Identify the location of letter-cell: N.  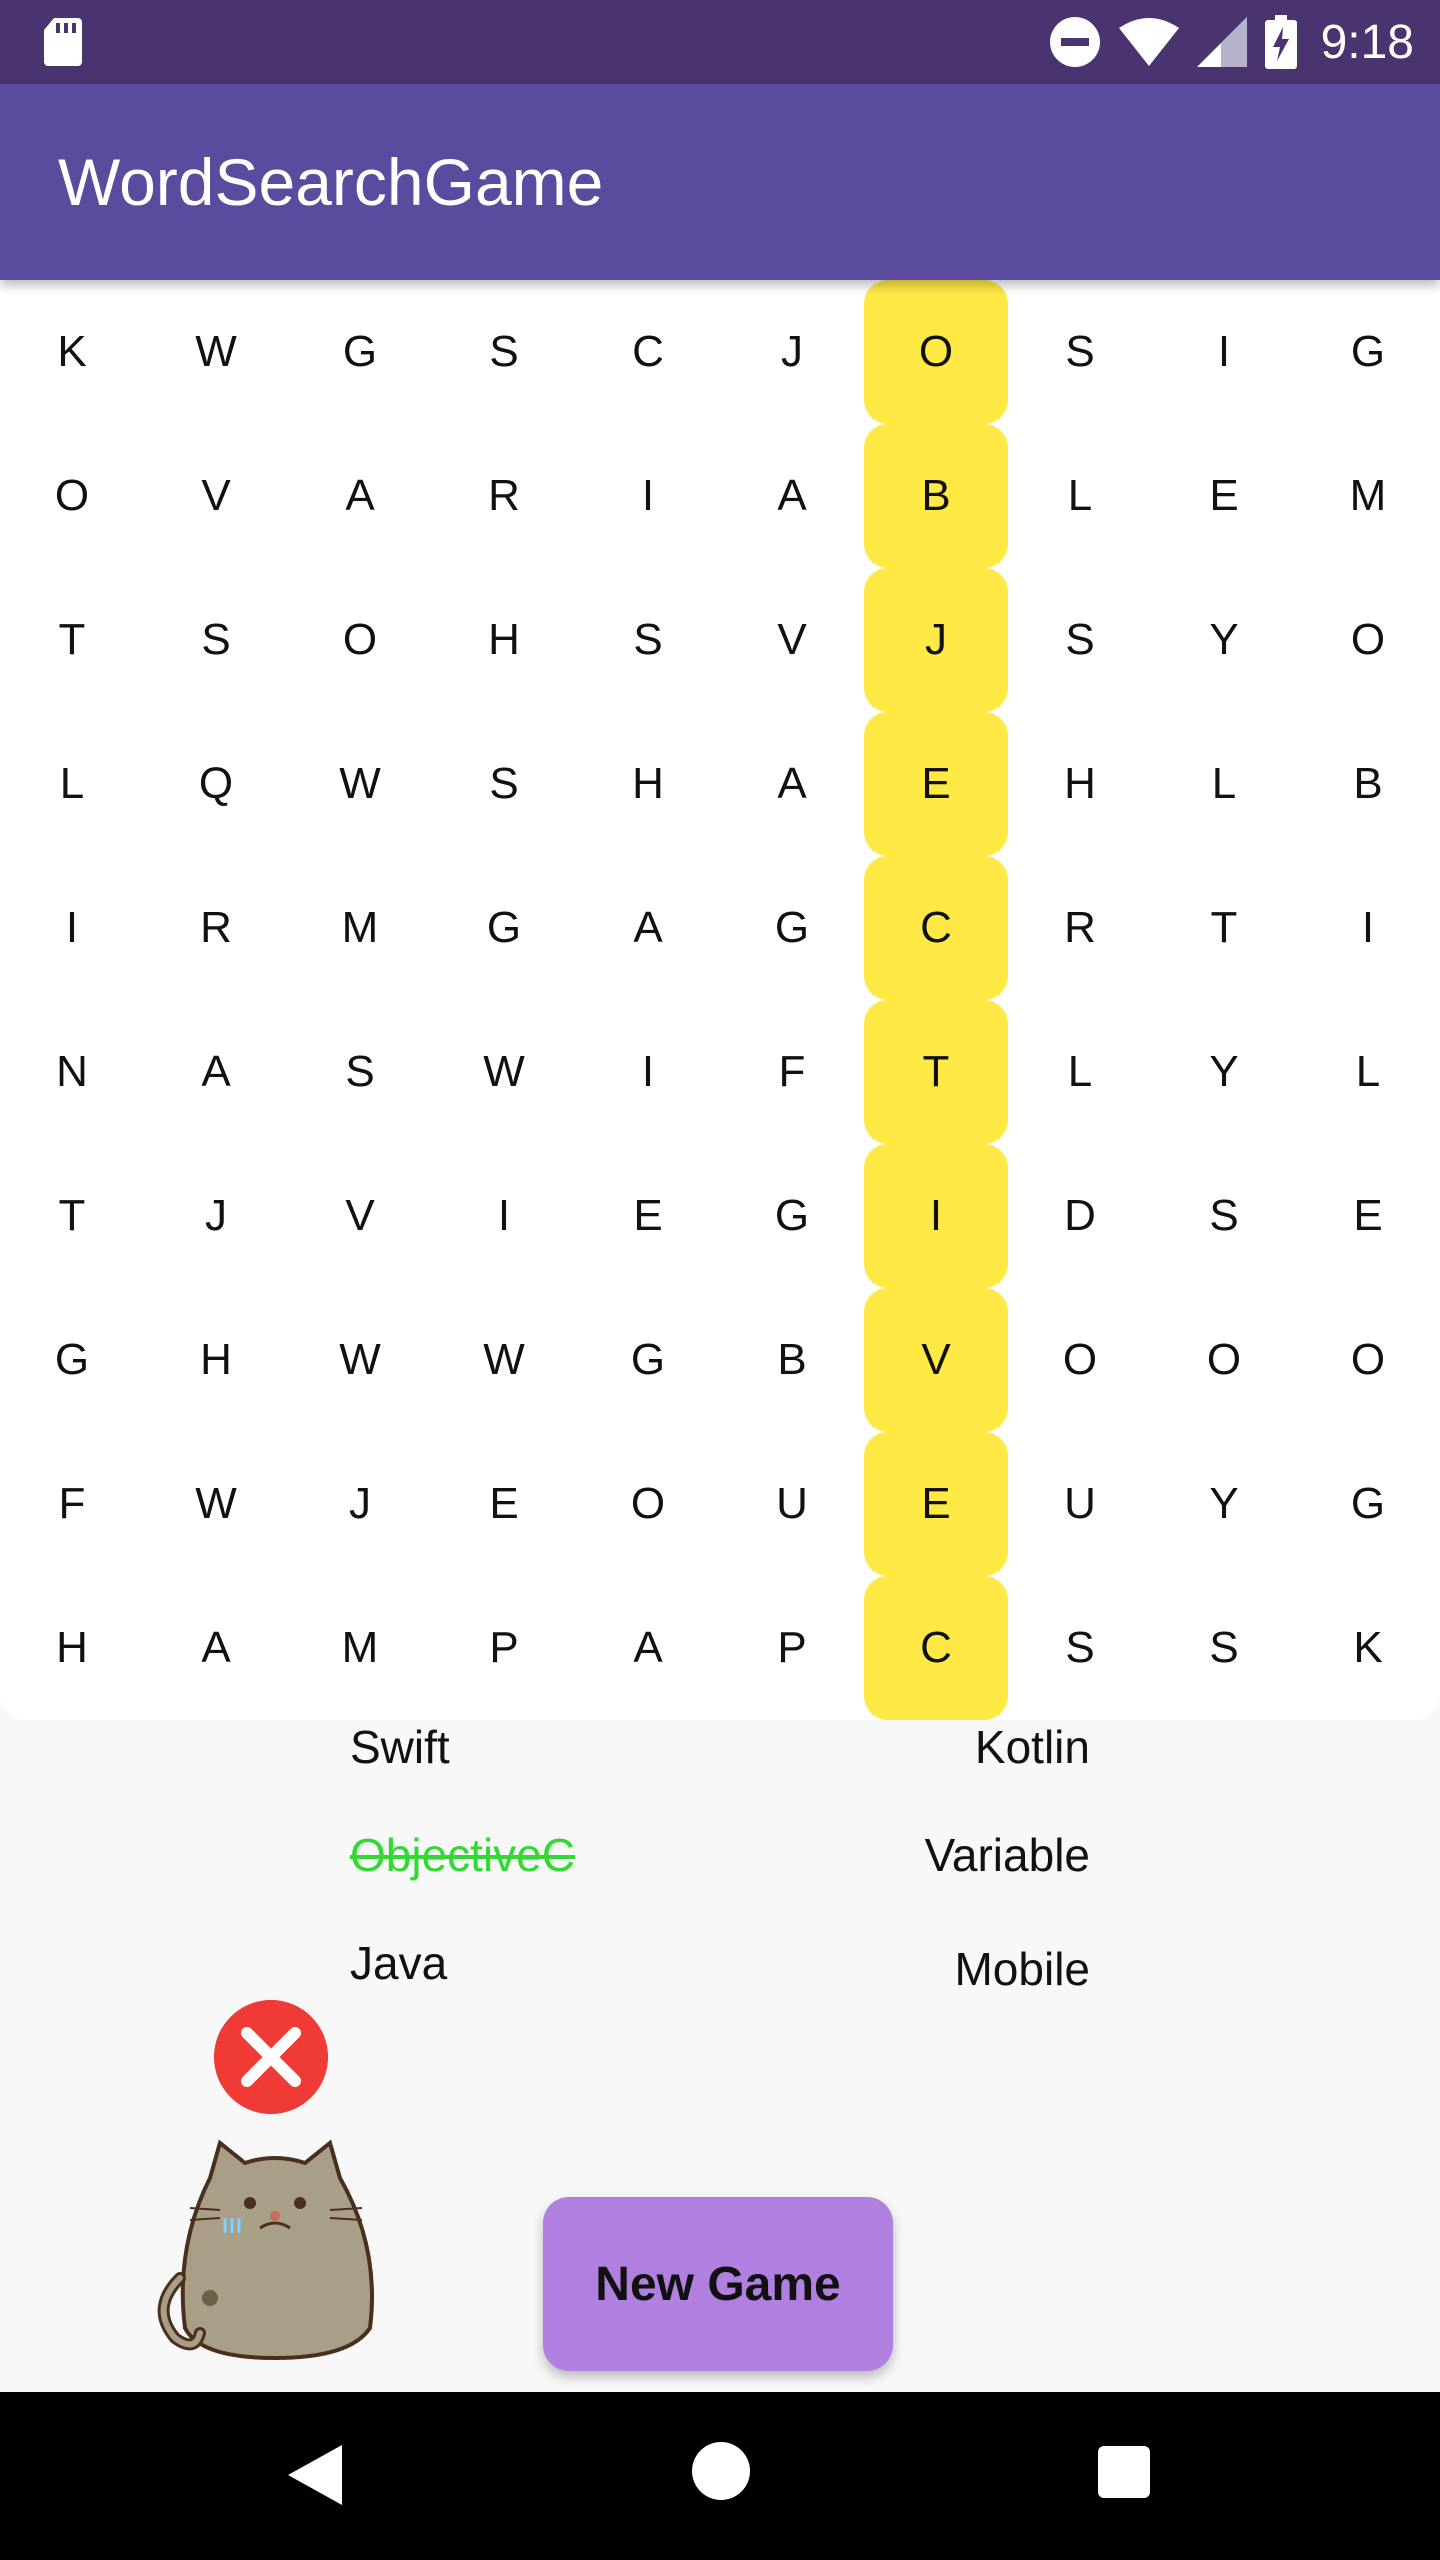
(72, 1072).